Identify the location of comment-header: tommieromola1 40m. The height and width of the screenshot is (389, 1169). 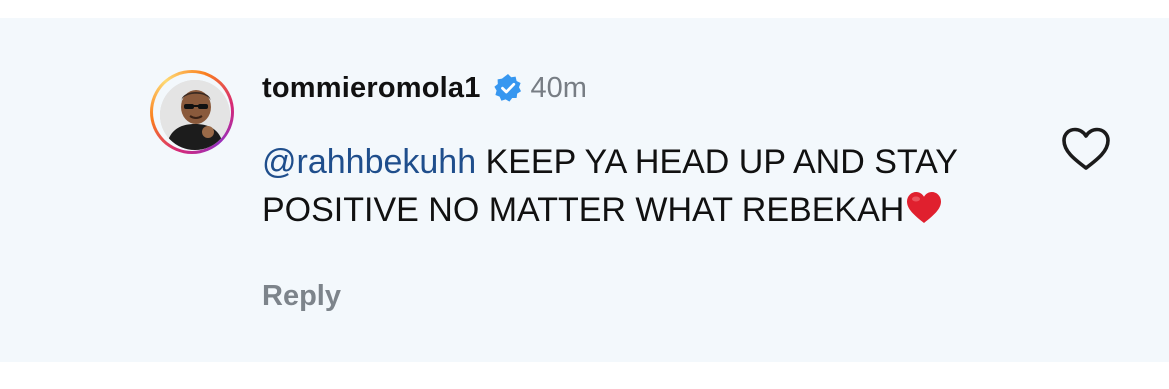
(424, 88).